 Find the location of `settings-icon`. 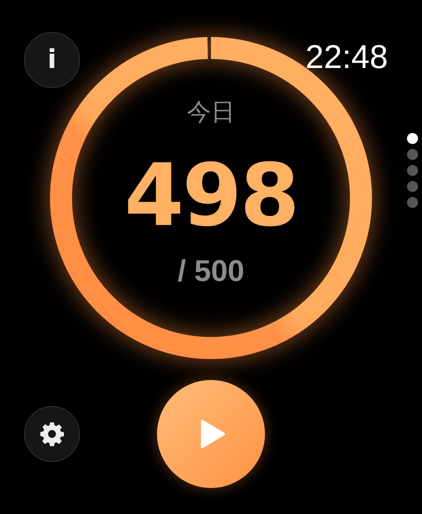

settings-icon is located at coordinates (52, 434).